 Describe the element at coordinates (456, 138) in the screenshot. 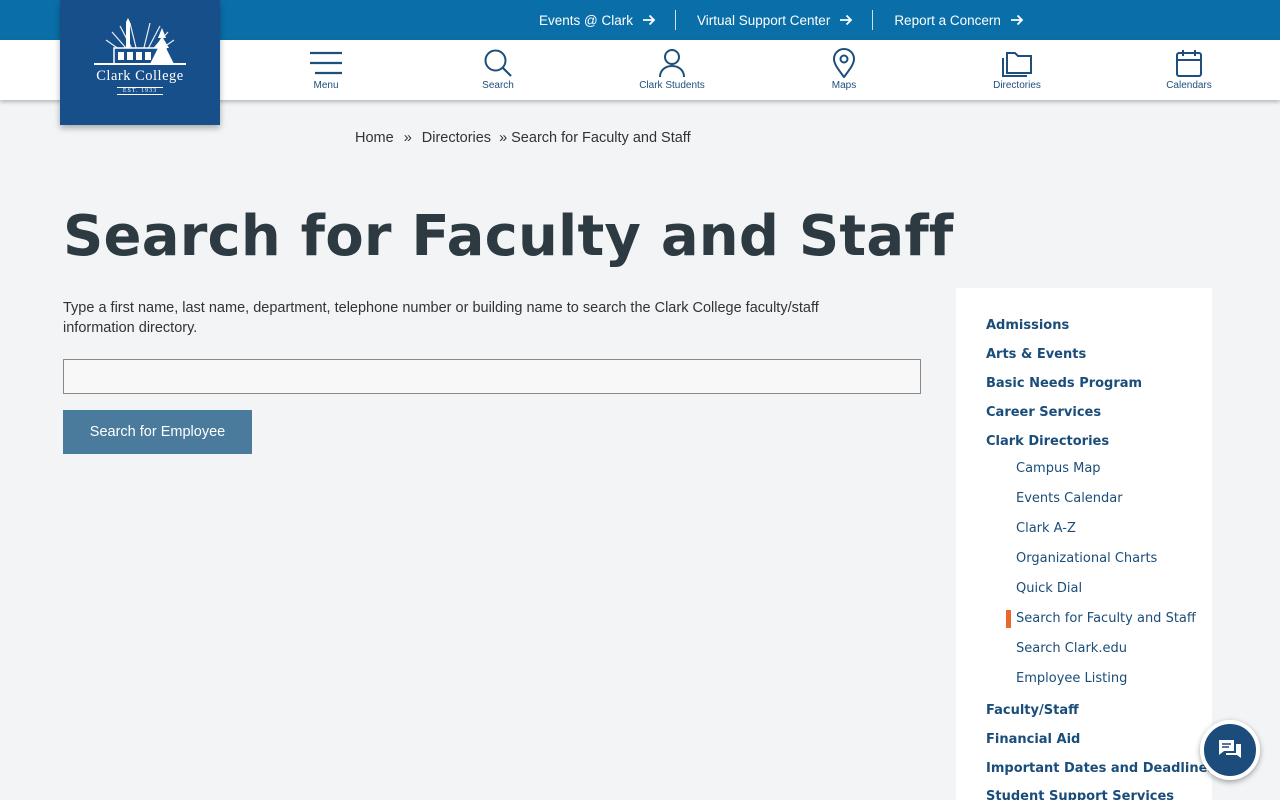

I see `breadcrumb-directories: Directories` at that location.